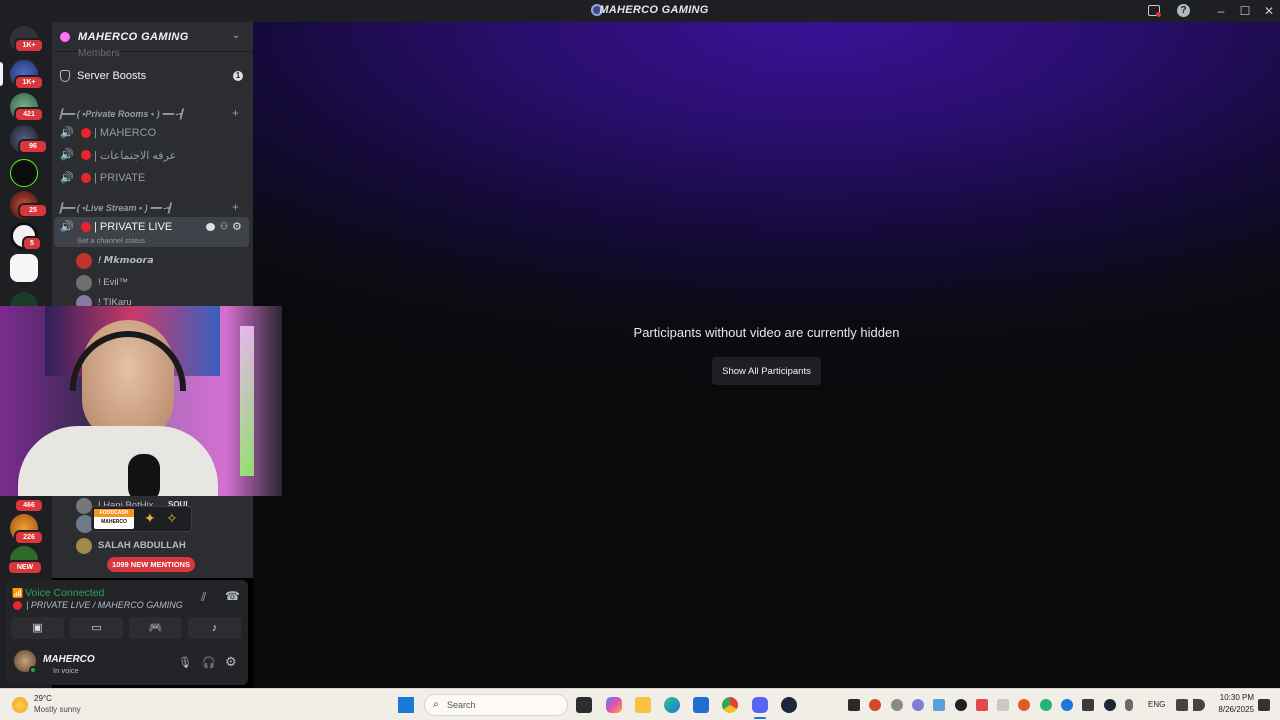  Describe the element at coordinates (730, 705) in the screenshot. I see `chrome-icon` at that location.